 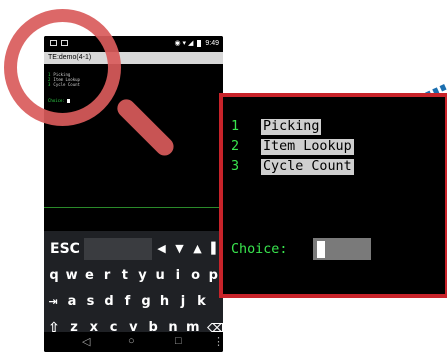 What do you see at coordinates (235, 166) in the screenshot?
I see `option-number: 3` at bounding box center [235, 166].